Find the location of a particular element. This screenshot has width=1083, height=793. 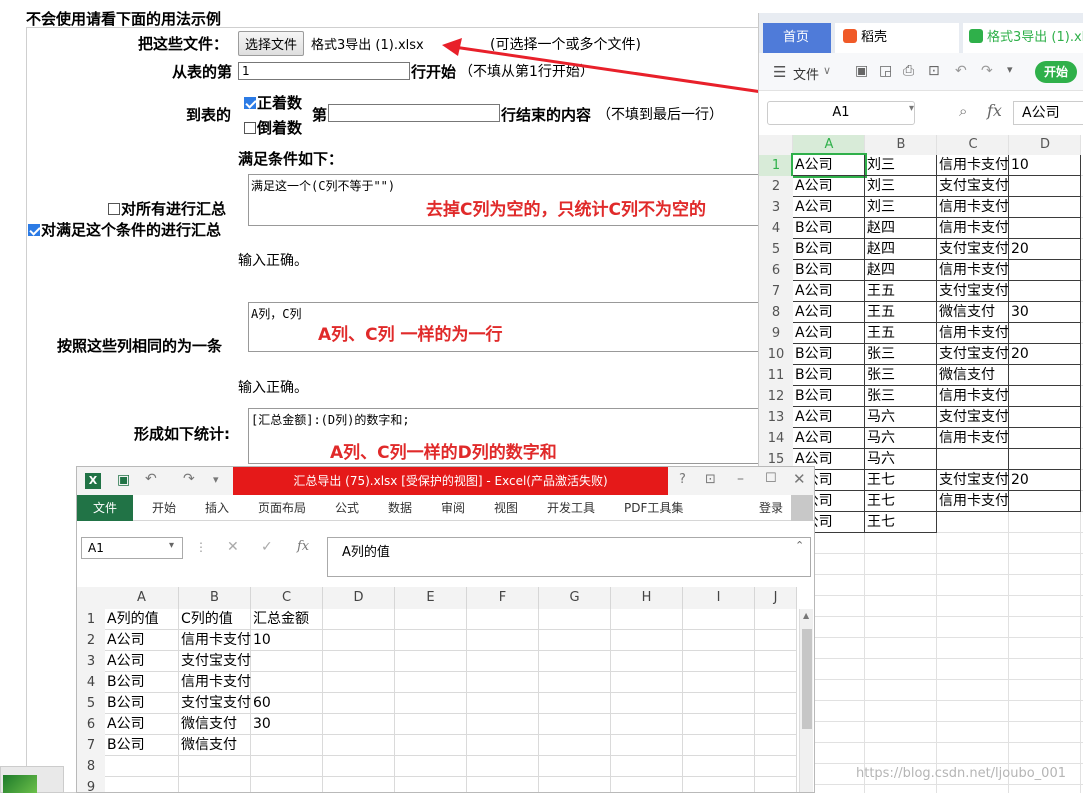

undo-icon: ↶ is located at coordinates (151, 479).